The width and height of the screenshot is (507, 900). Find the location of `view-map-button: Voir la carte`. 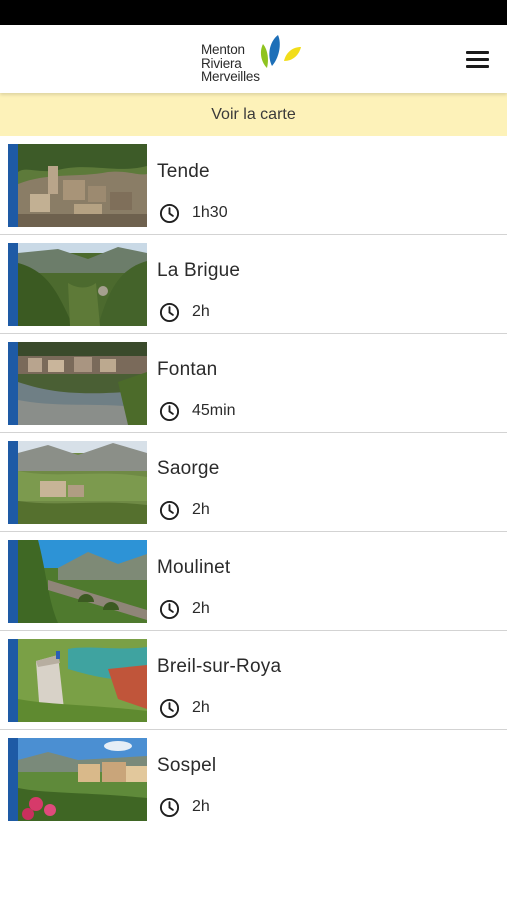

view-map-button: Voir la carte is located at coordinates (253, 114).